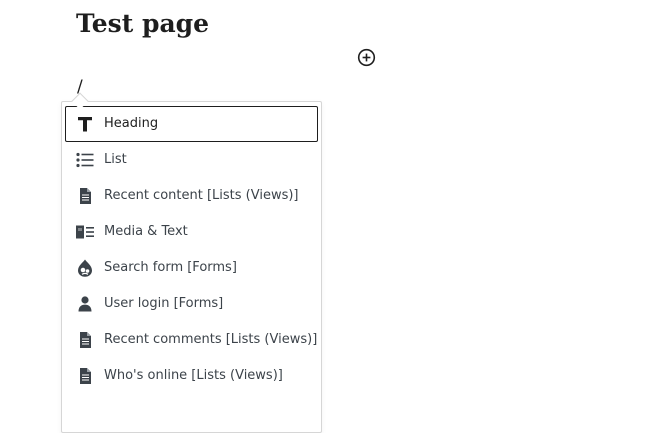 The image size is (666, 433). Describe the element at coordinates (85, 232) in the screenshot. I see `media-text-icon` at that location.